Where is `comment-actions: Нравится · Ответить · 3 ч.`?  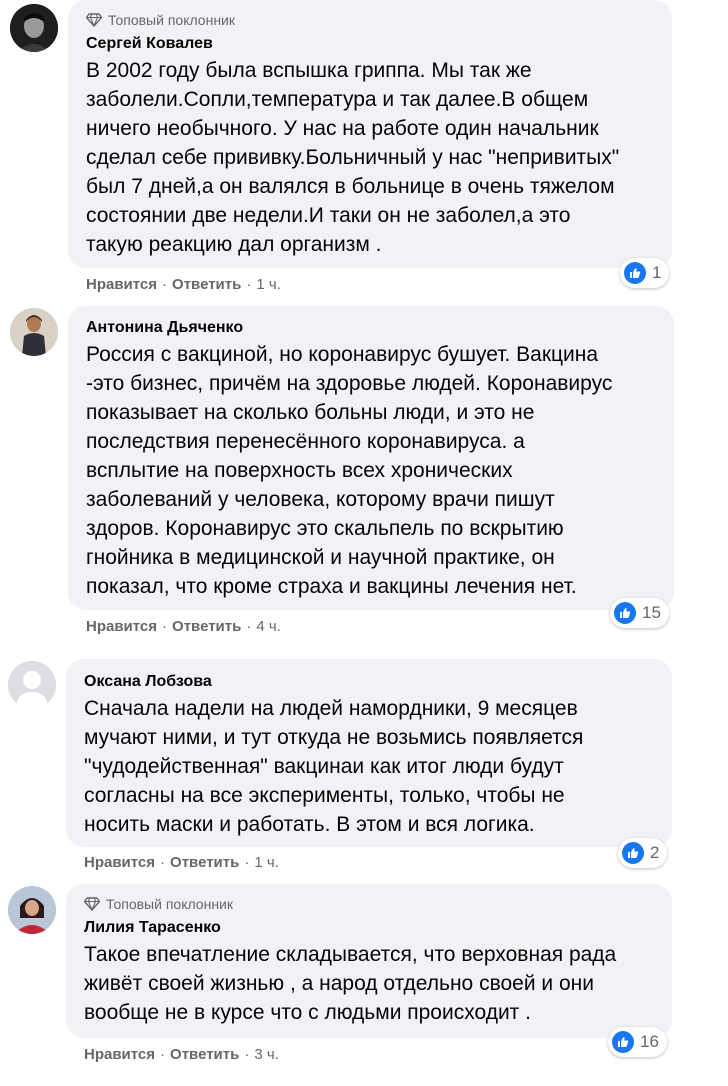 comment-actions: Нравится · Ответить · 3 ч. is located at coordinates (181, 1054).